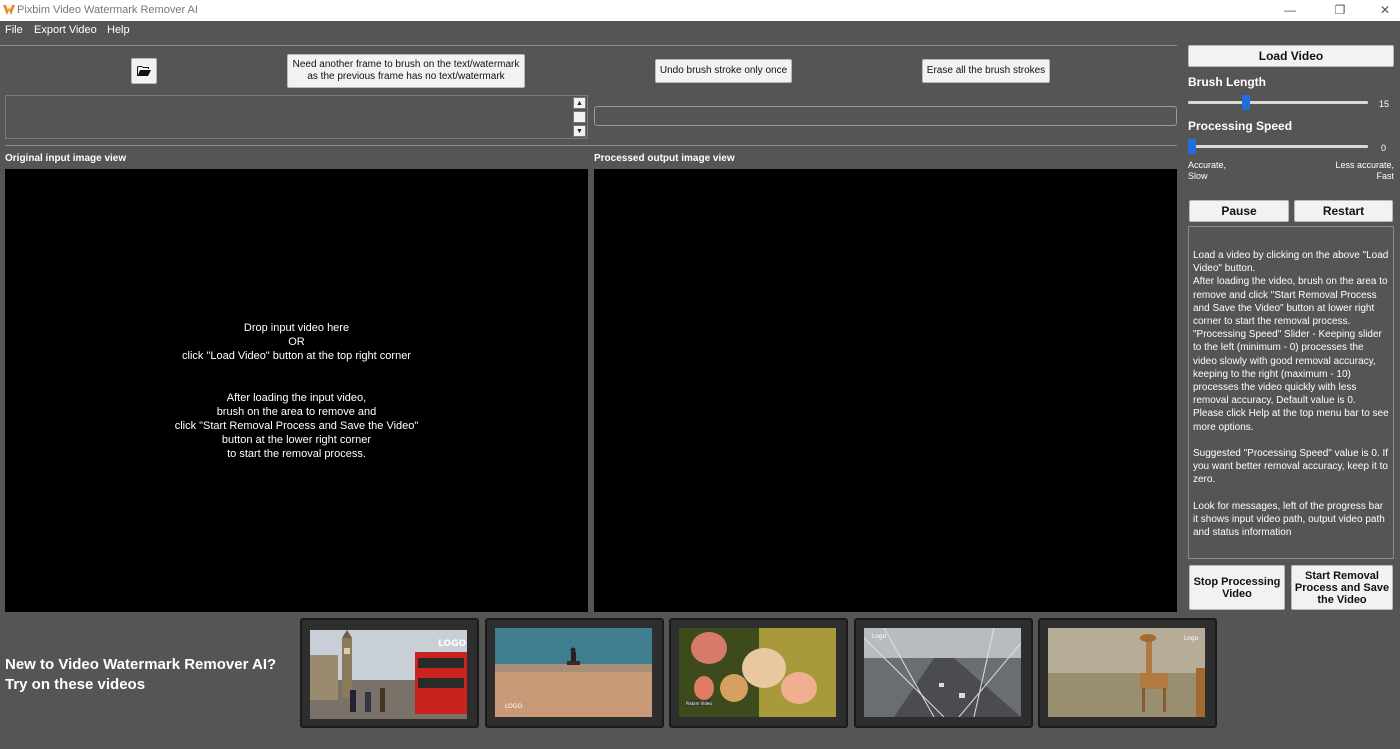 The height and width of the screenshot is (749, 1400). What do you see at coordinates (296, 117) in the screenshot?
I see `message-box` at bounding box center [296, 117].